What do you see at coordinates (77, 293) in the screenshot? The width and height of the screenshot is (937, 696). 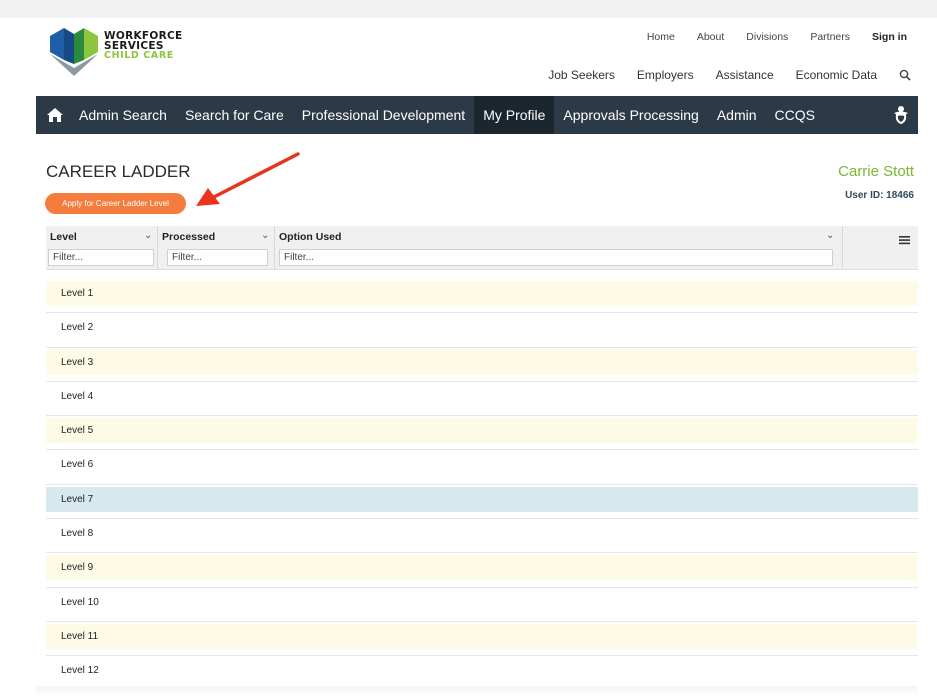 I see `row-level-label: Level 1` at bounding box center [77, 293].